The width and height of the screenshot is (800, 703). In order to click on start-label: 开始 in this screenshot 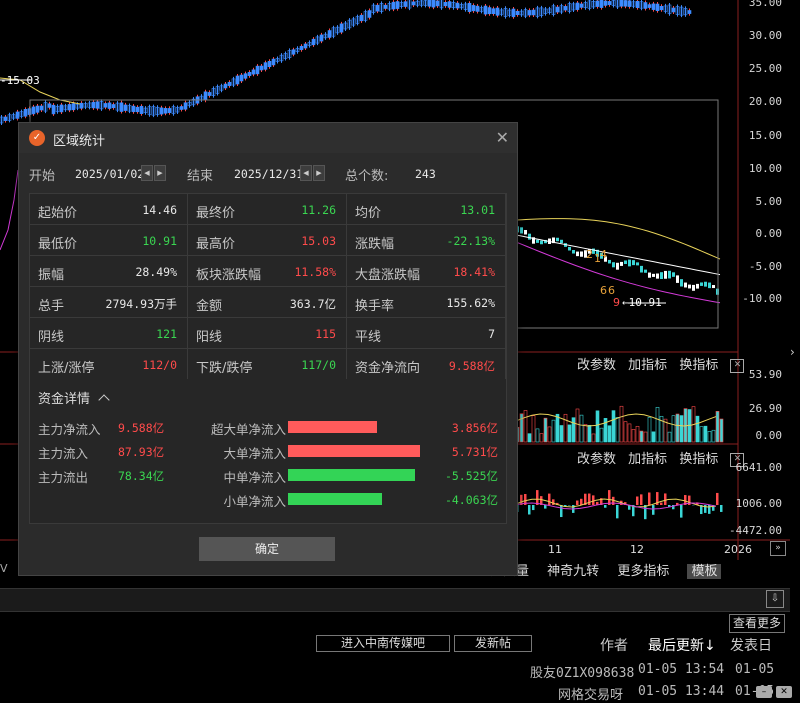, I will do `click(42, 174)`.